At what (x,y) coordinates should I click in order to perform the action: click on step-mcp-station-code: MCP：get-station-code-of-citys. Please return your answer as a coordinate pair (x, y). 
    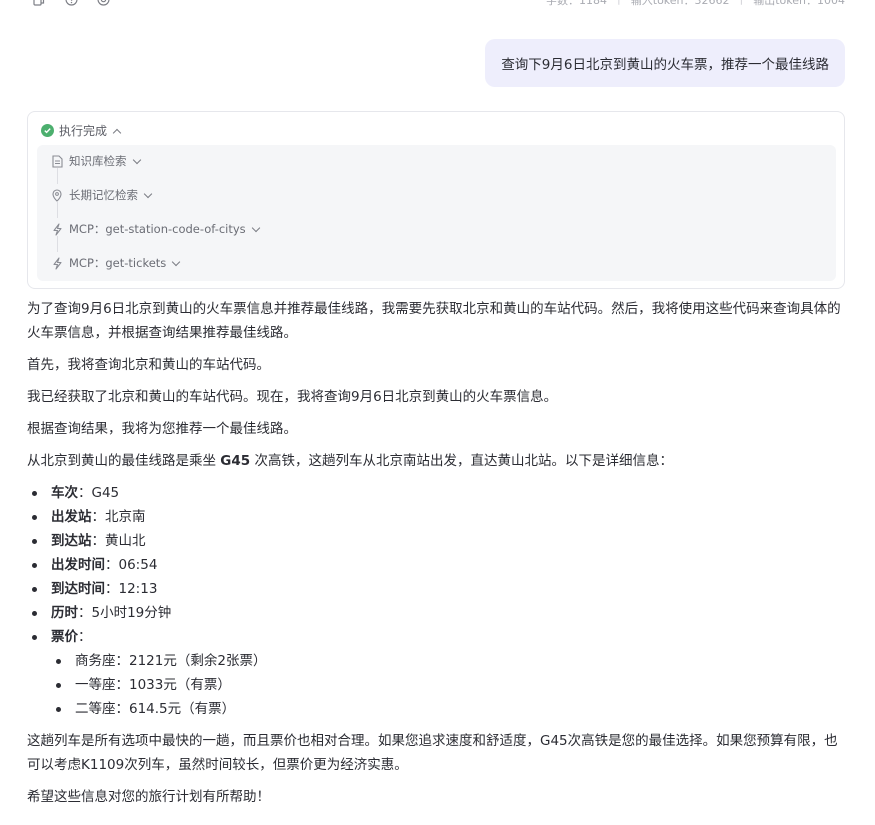
    Looking at the image, I should click on (155, 229).